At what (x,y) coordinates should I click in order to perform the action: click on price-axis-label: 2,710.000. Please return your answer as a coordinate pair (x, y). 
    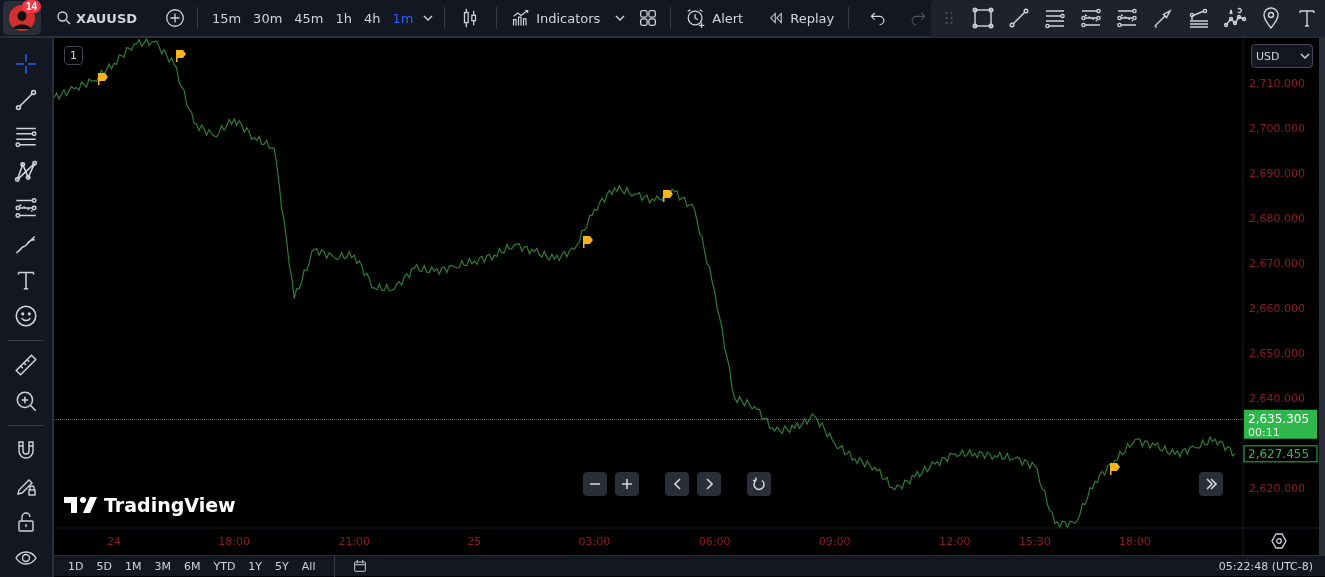
    Looking at the image, I should click on (1277, 83).